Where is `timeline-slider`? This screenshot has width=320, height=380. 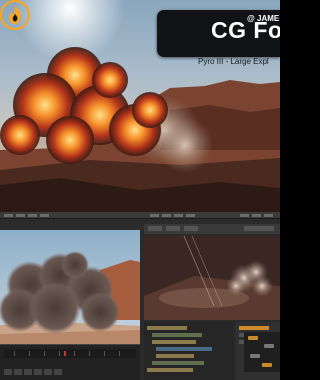
timeline-slider is located at coordinates (70, 353).